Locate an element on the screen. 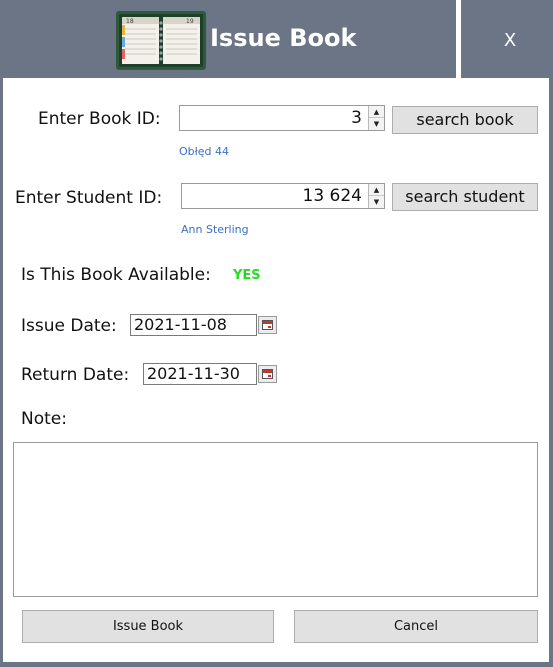 The height and width of the screenshot is (667, 553). student-id-decrement-button: ▼ is located at coordinates (376, 202).